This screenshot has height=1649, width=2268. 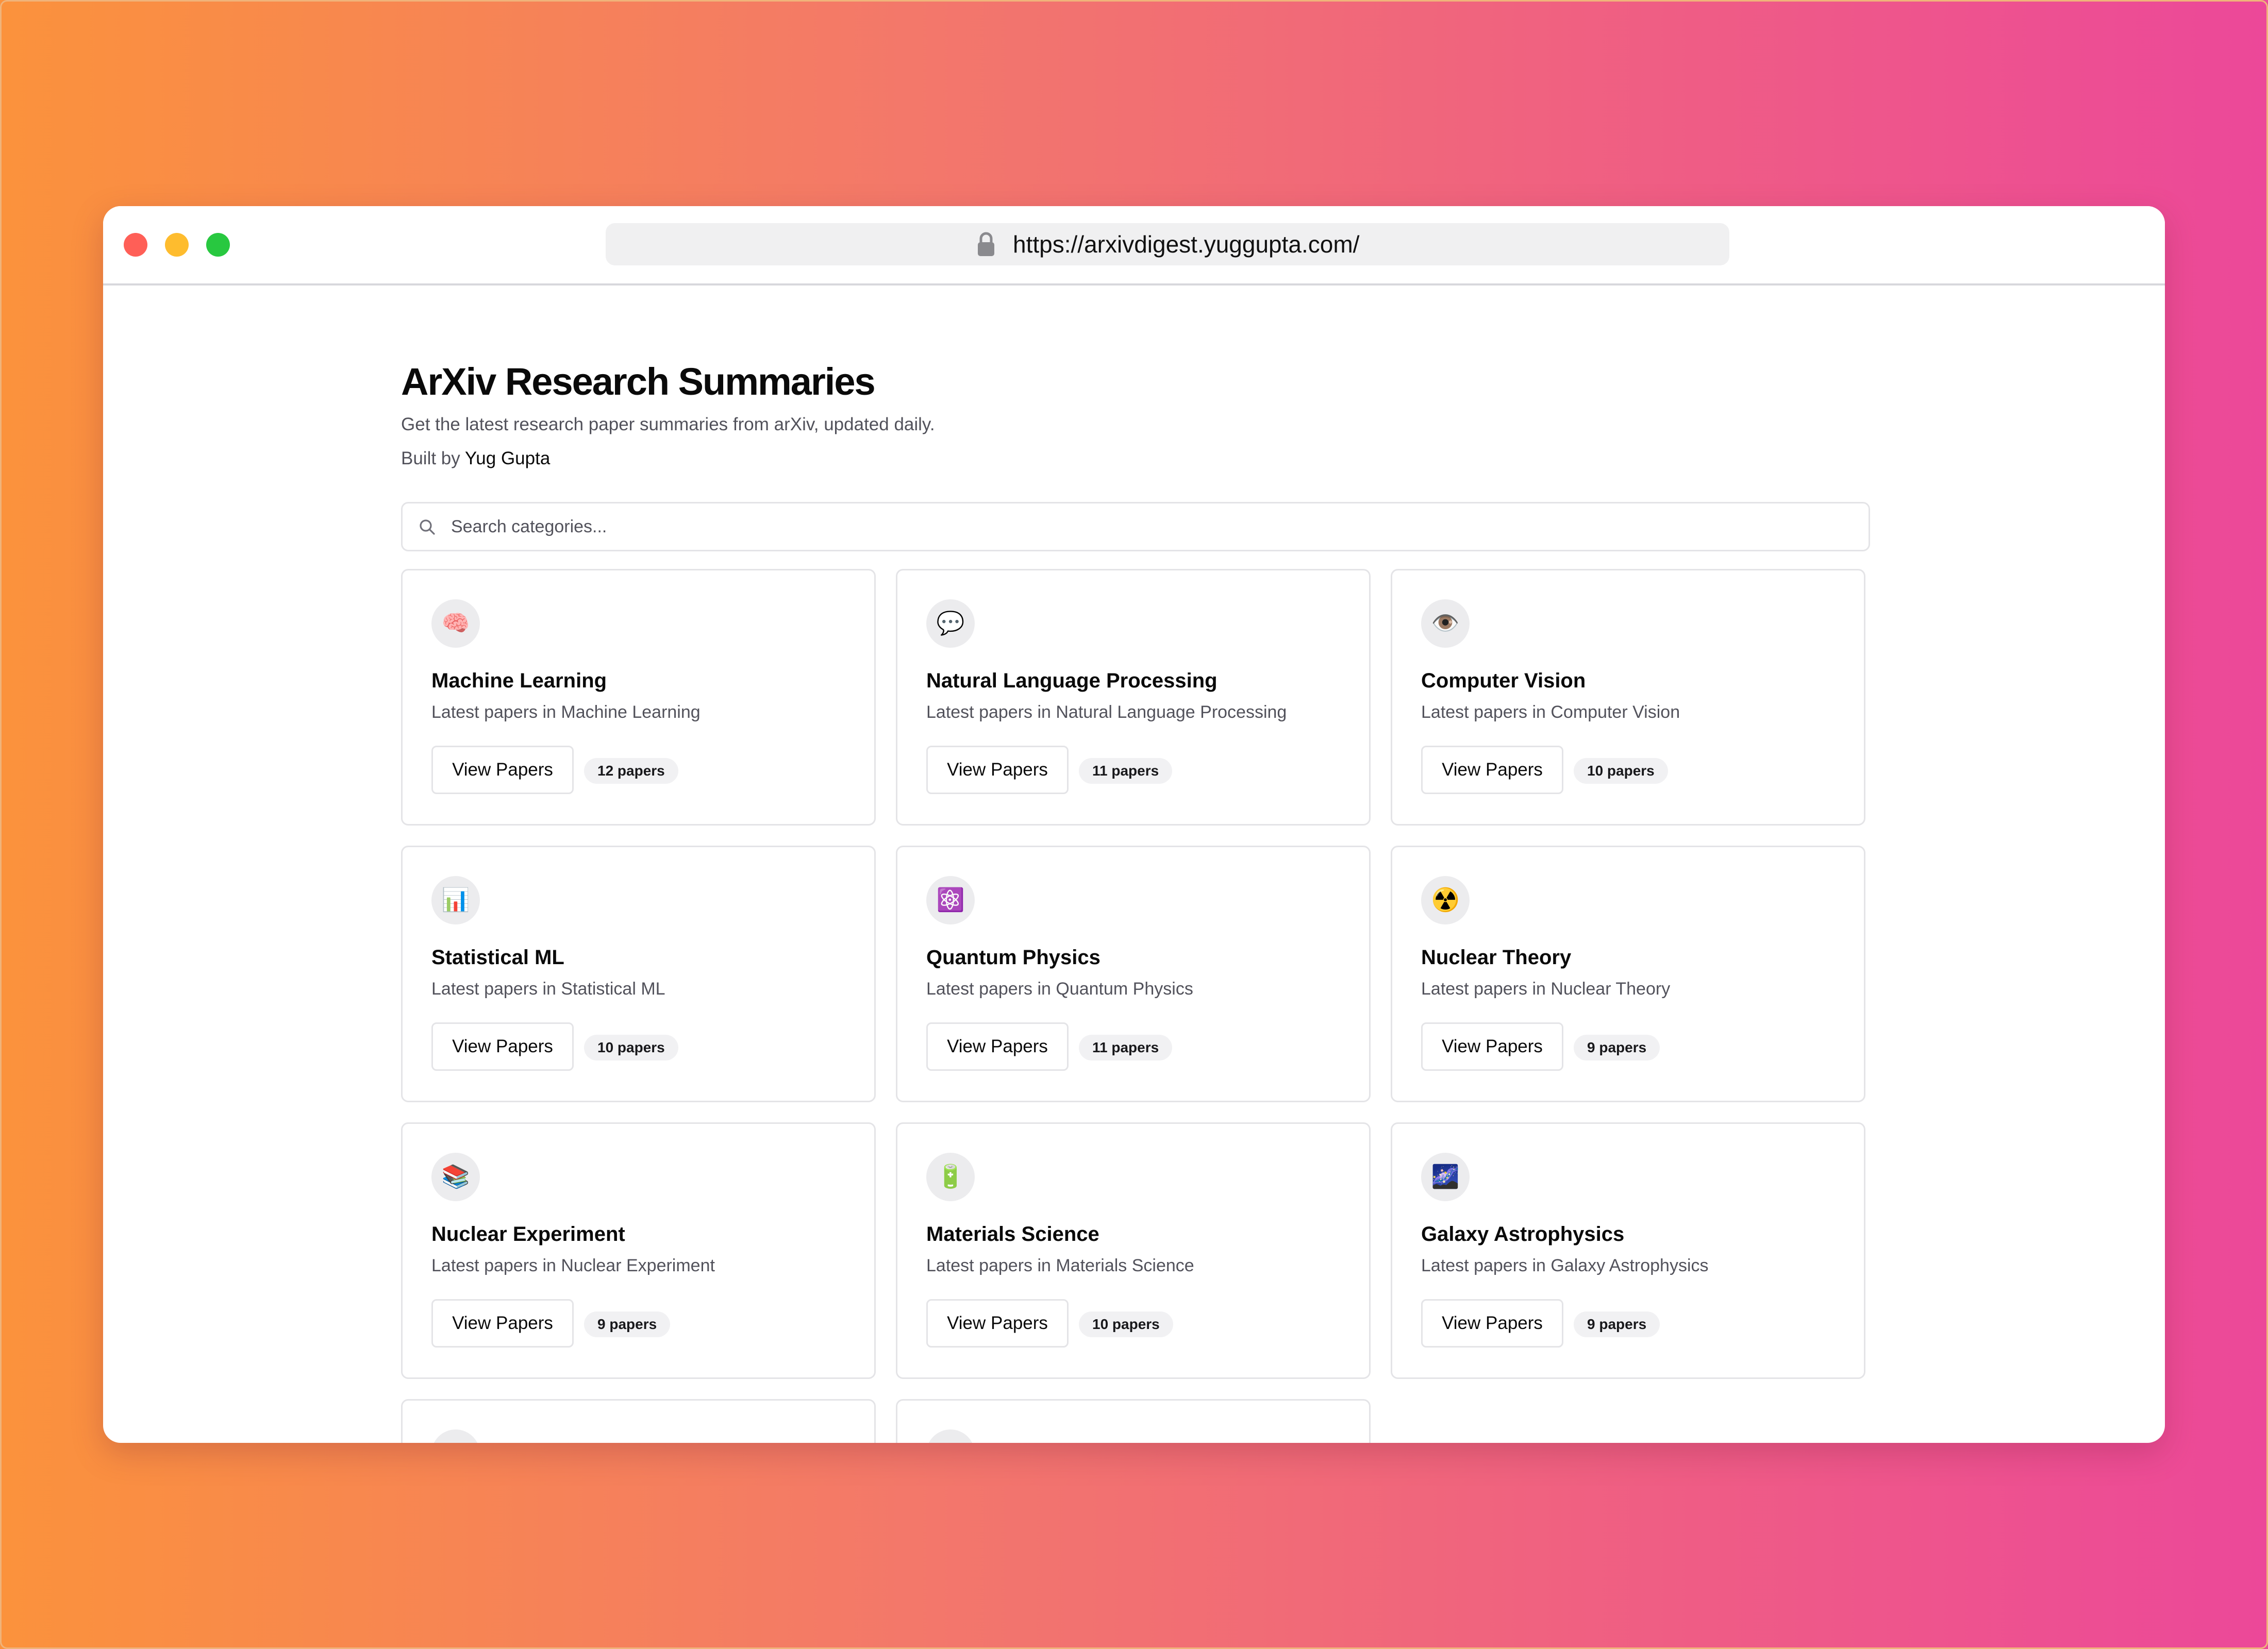 I want to click on category-title: Nuclear Experiment, so click(x=528, y=1234).